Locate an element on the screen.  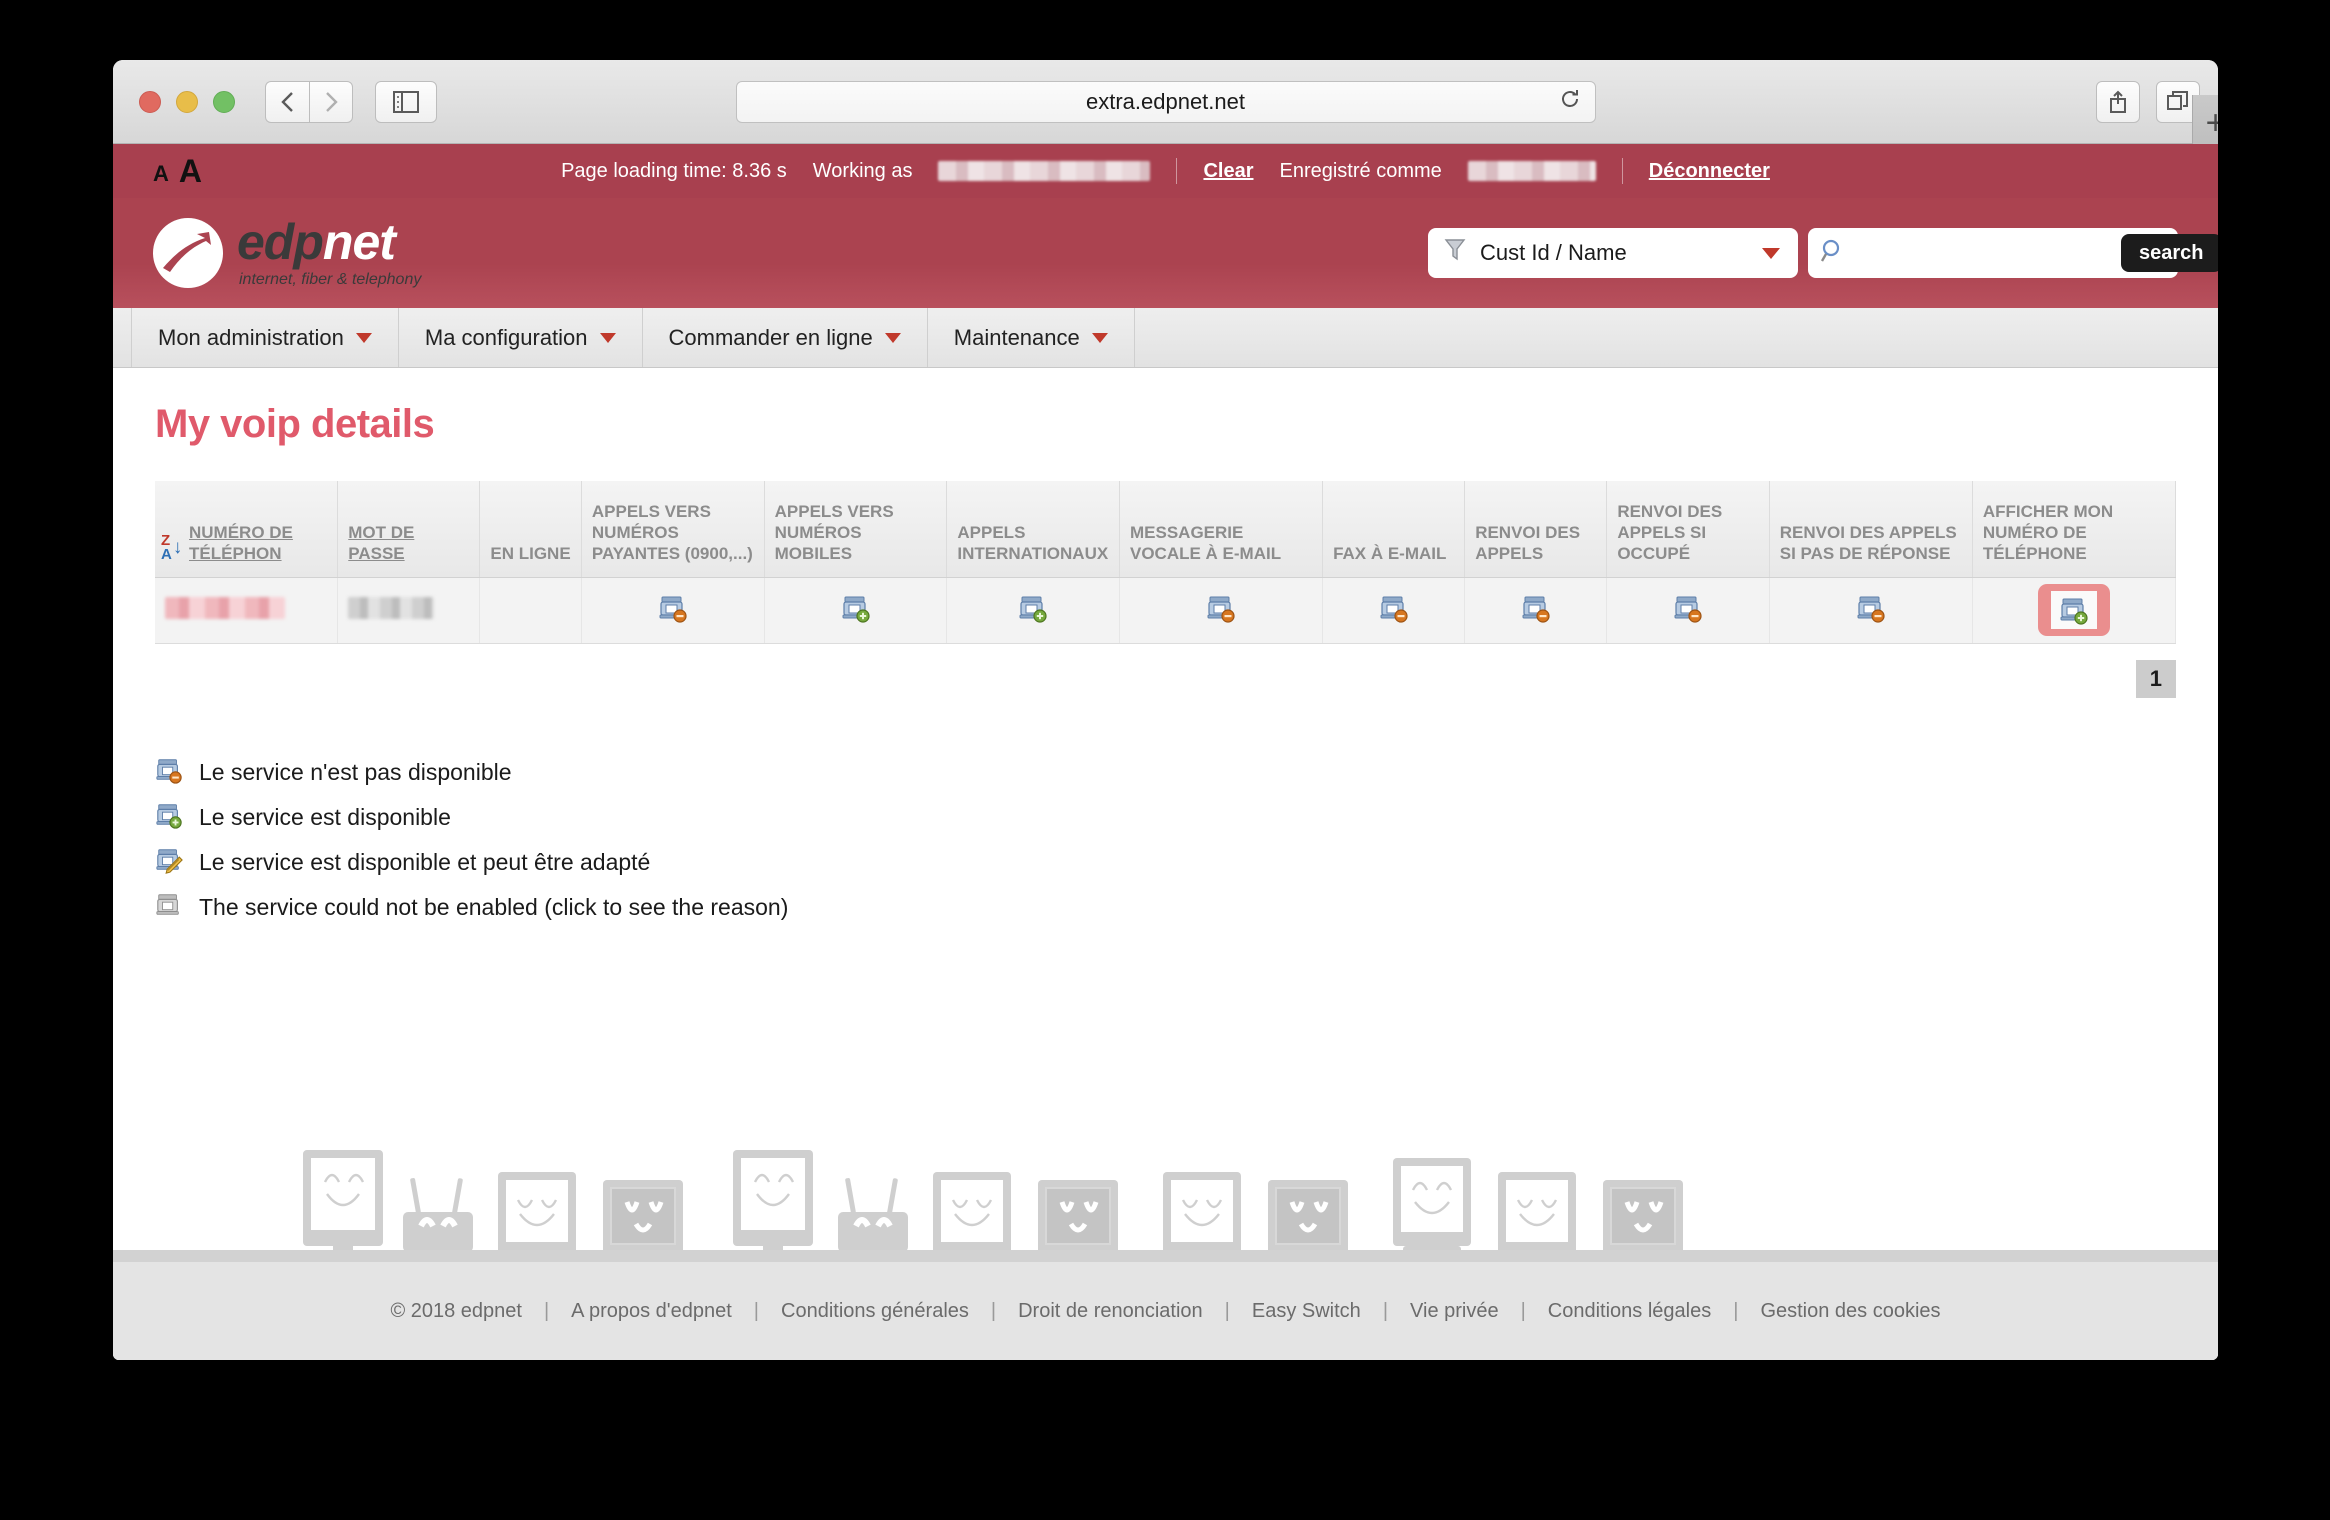
column-header-voicemail-to-email: MESSAGERIE VOCALE À E-MAIL is located at coordinates (1221, 529).